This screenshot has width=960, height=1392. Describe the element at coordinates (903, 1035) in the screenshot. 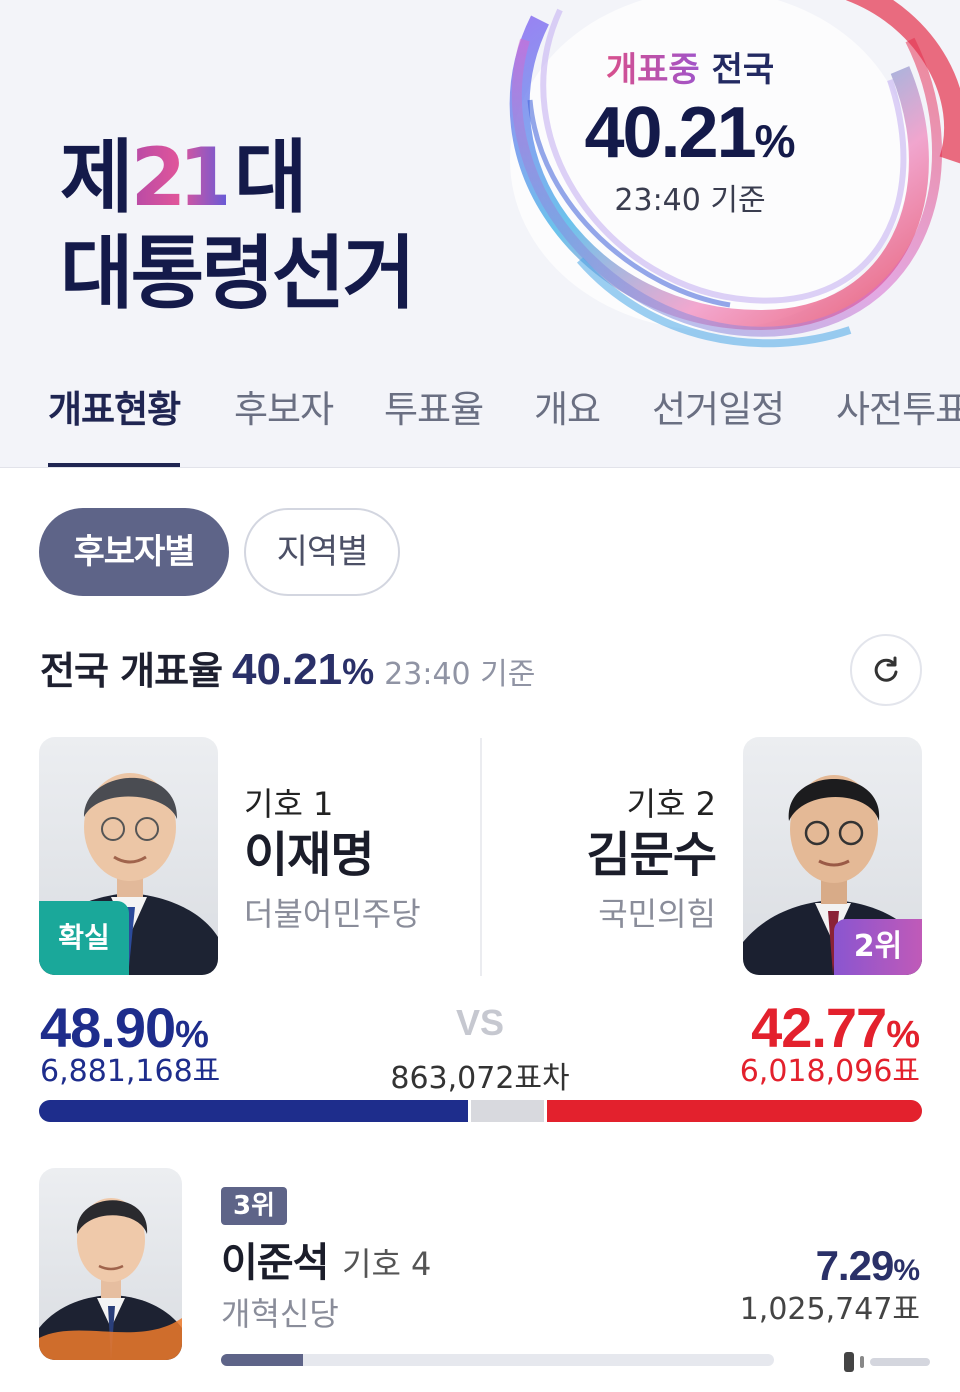

I see `candidate-2-percent-sign: %` at that location.